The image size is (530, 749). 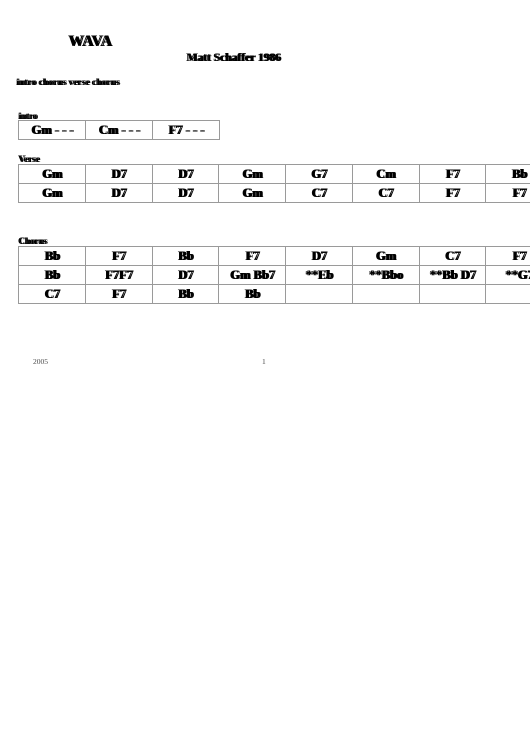 I want to click on song-form-text: intro chorus verse chorus, so click(x=68, y=83).